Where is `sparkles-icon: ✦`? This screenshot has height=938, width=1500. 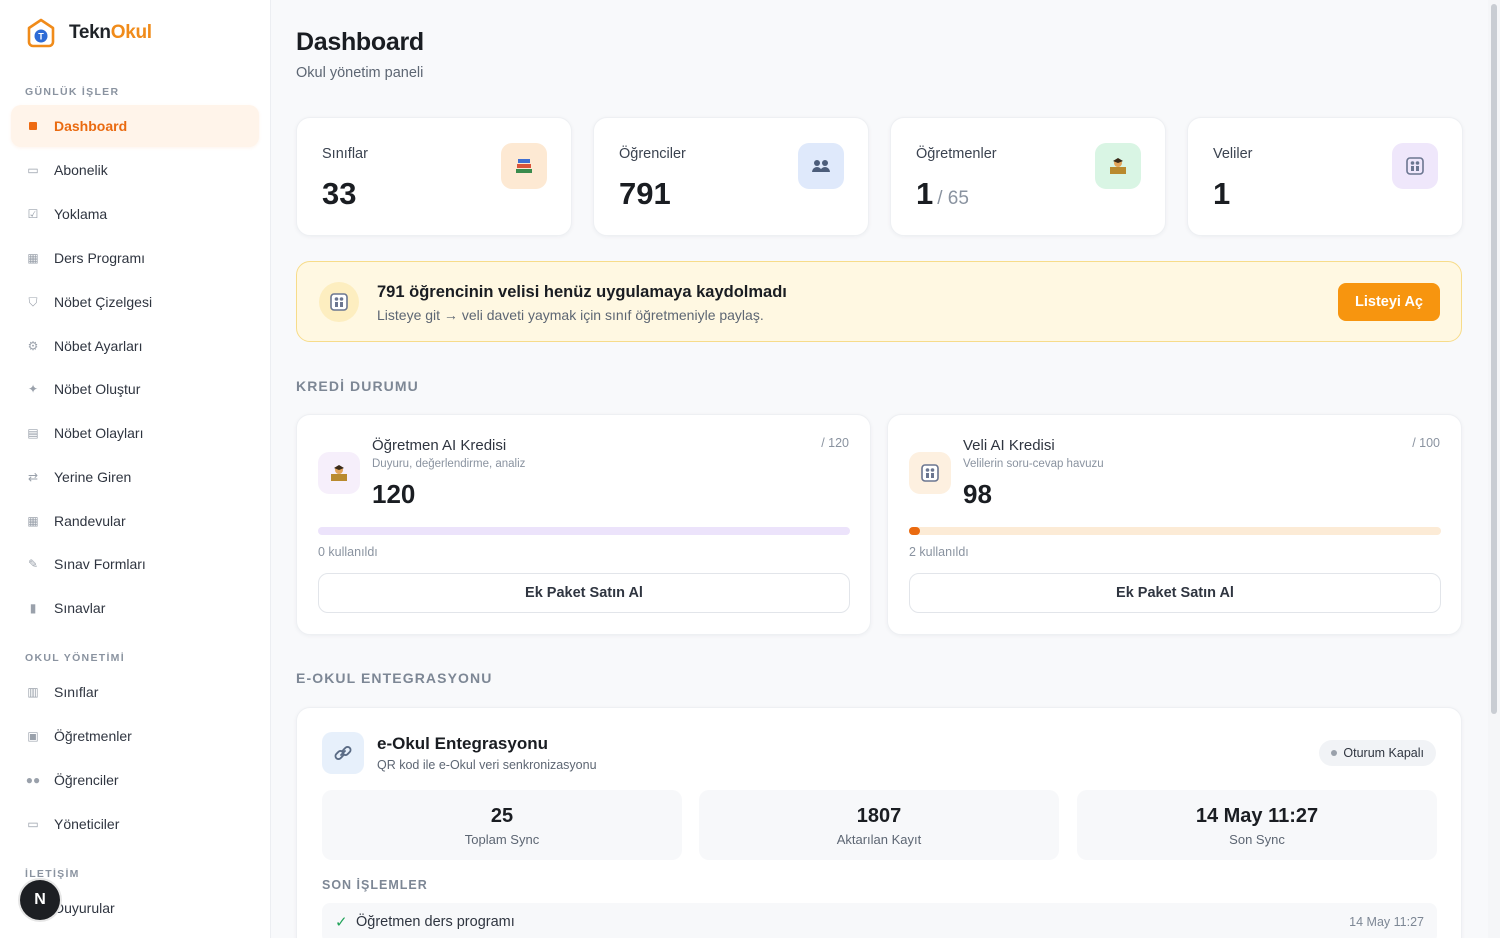
sparkles-icon: ✦ is located at coordinates (33, 389).